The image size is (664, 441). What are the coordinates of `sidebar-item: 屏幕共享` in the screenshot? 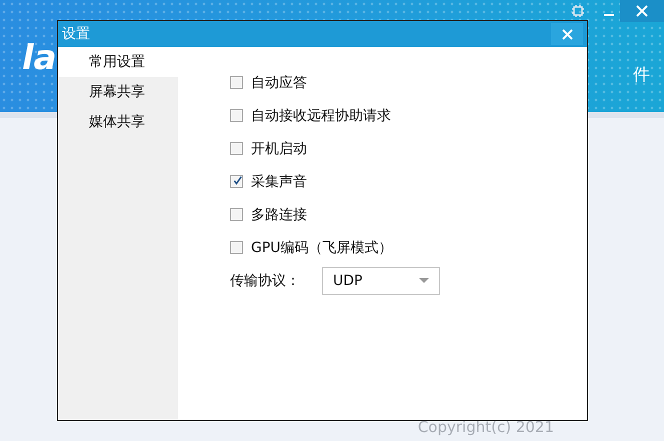 It's located at (118, 92).